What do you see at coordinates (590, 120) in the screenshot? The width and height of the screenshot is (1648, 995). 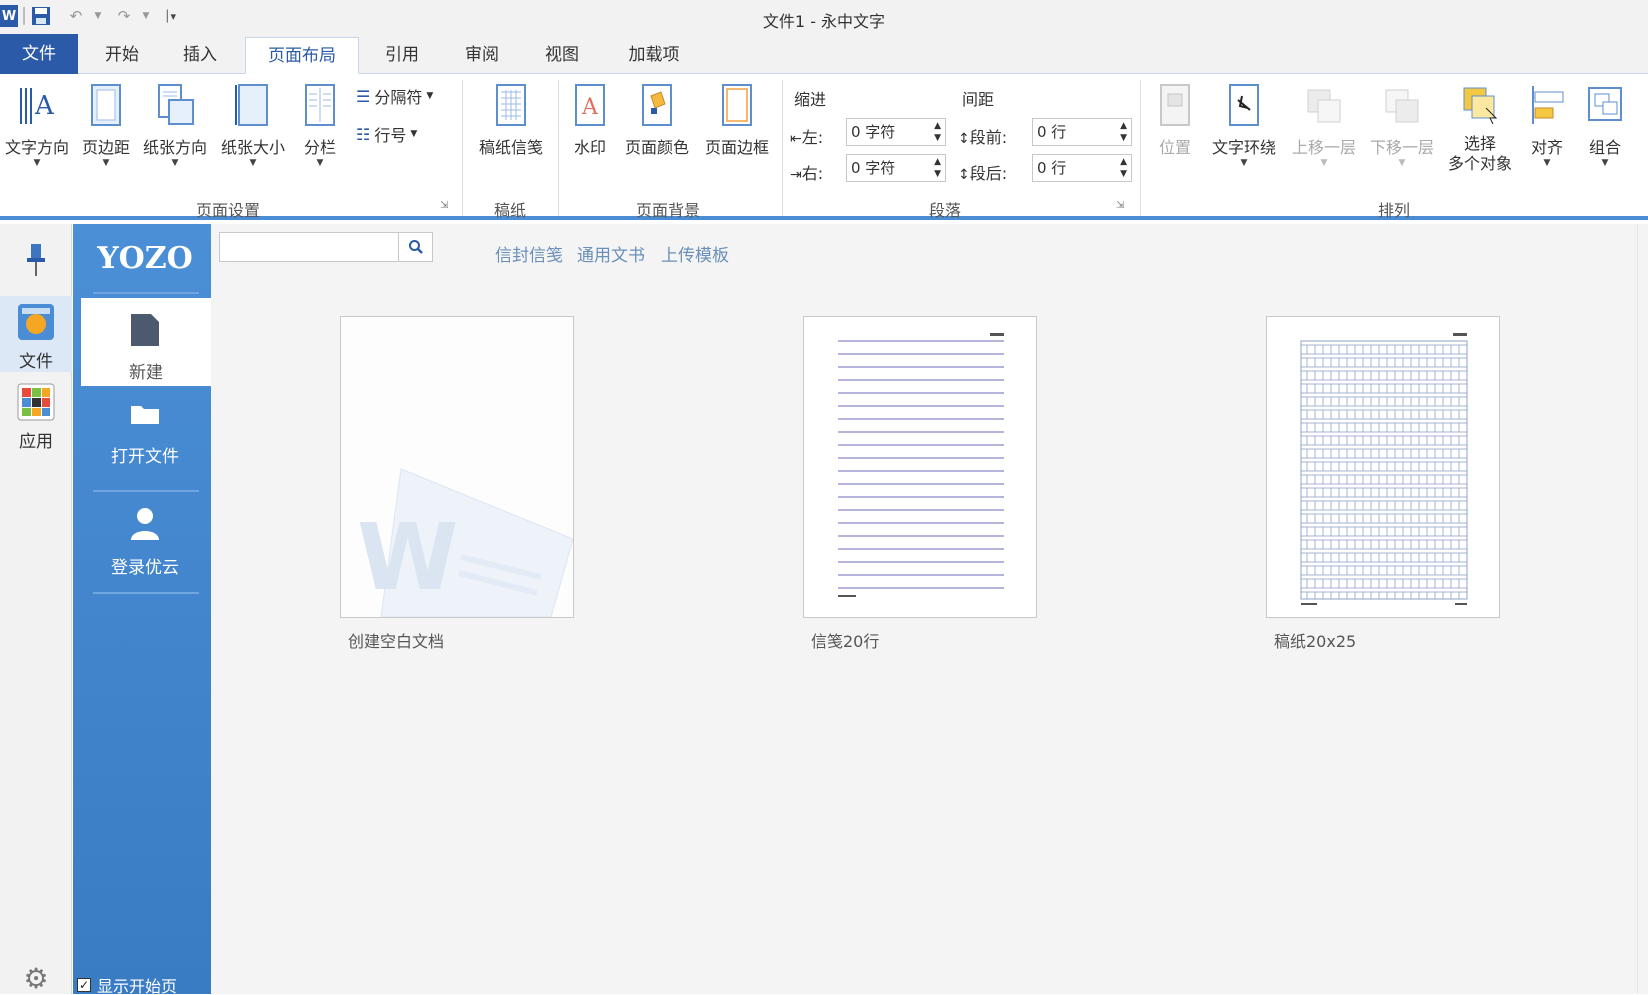 I see `watermark-button: A 水印` at bounding box center [590, 120].